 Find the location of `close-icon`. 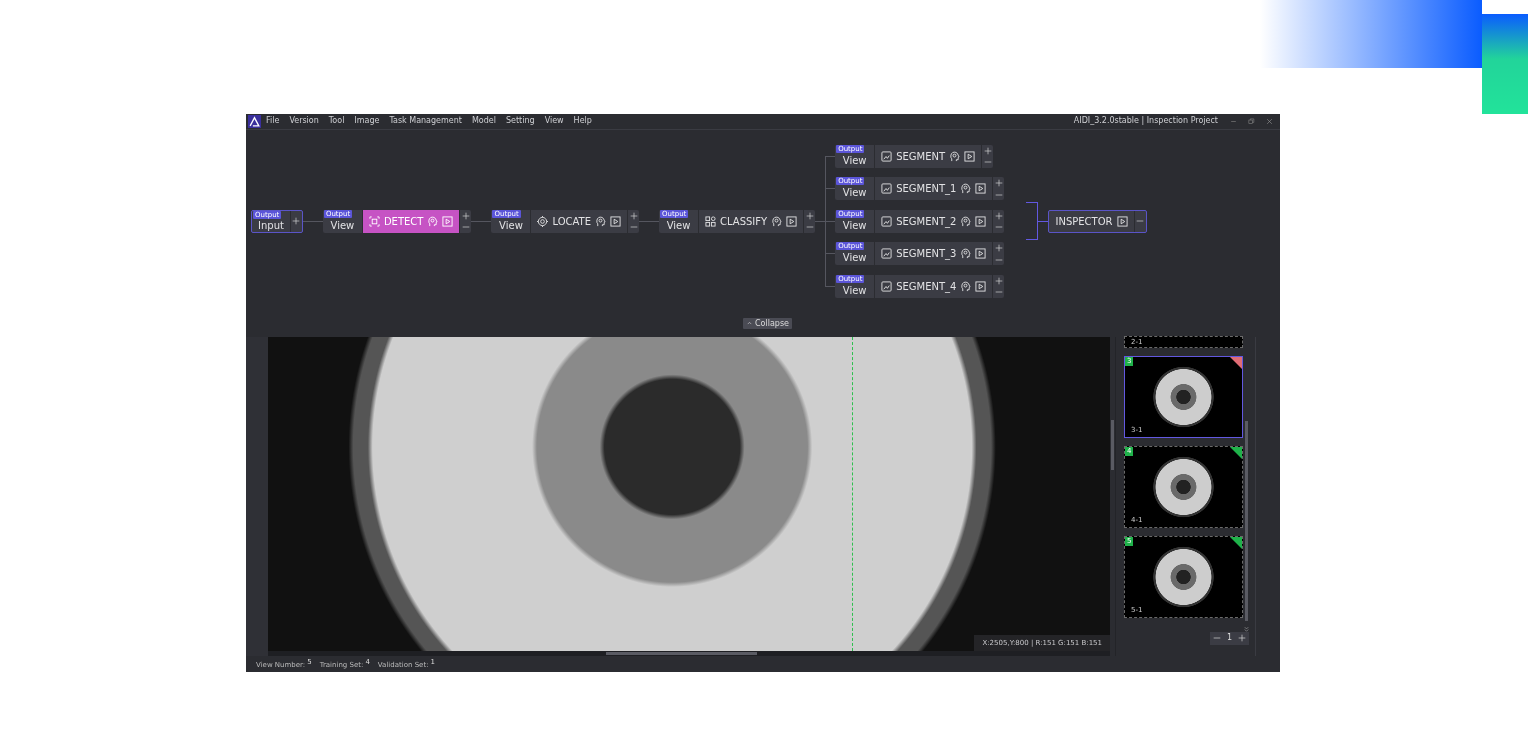

close-icon is located at coordinates (1269, 121).